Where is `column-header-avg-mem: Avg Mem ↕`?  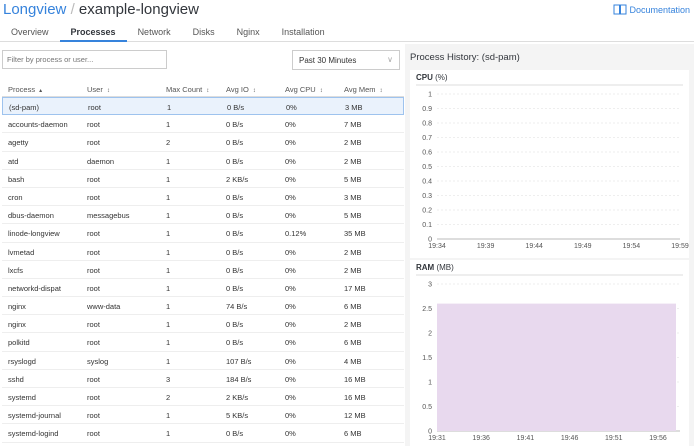
column-header-avg-mem: Avg Mem ↕ is located at coordinates (363, 89).